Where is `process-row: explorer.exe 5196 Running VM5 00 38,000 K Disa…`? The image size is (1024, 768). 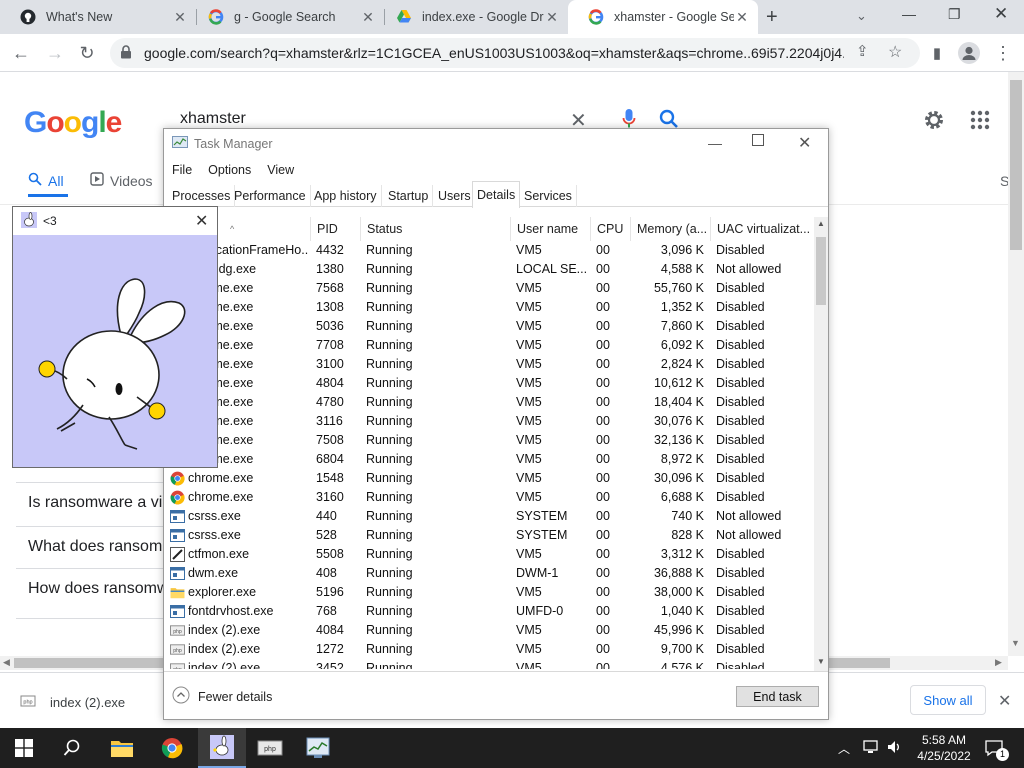 process-row: explorer.exe 5196 Running VM5 00 38,000 K Disa… is located at coordinates (489, 592).